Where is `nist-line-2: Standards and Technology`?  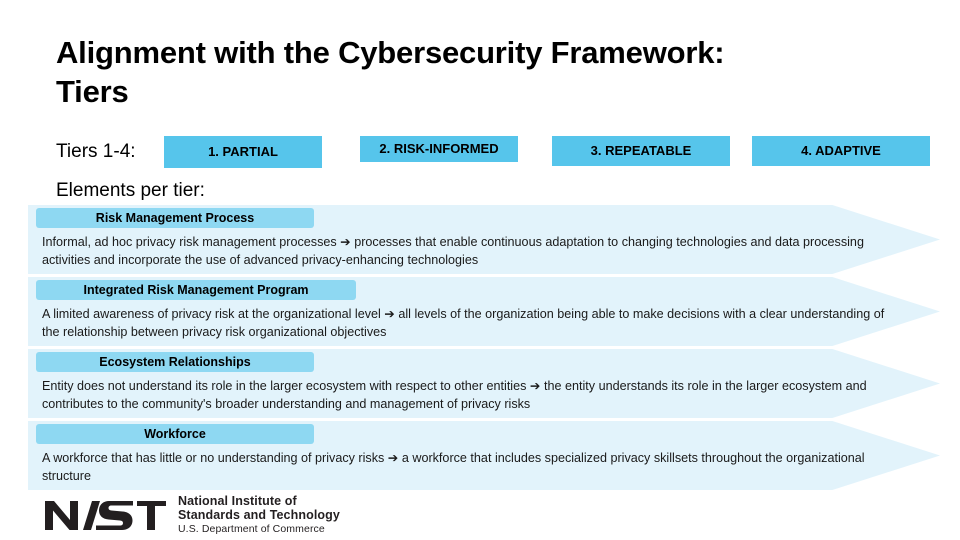
nist-line-2: Standards and Technology is located at coordinates (259, 515).